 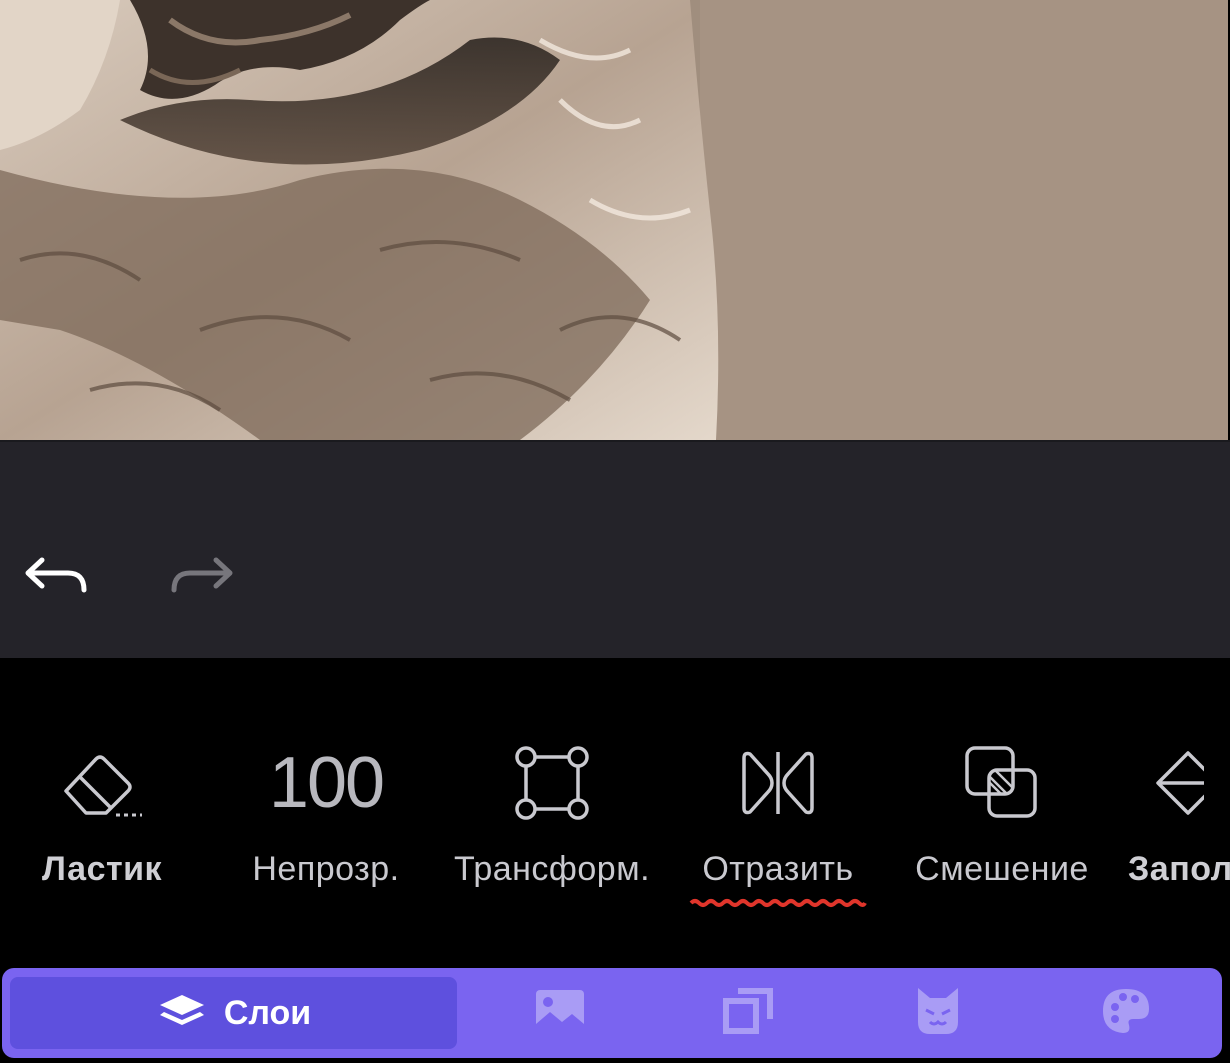 What do you see at coordinates (1174, 783) in the screenshot?
I see `fill-bucket-icon` at bounding box center [1174, 783].